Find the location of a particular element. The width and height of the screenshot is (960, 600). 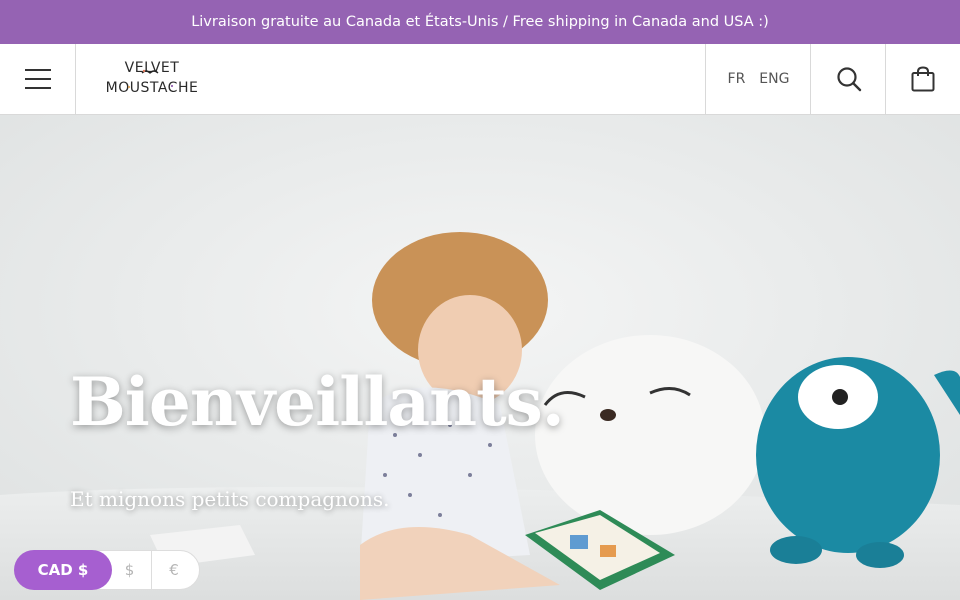

currency-option-usd: $ is located at coordinates (130, 570).